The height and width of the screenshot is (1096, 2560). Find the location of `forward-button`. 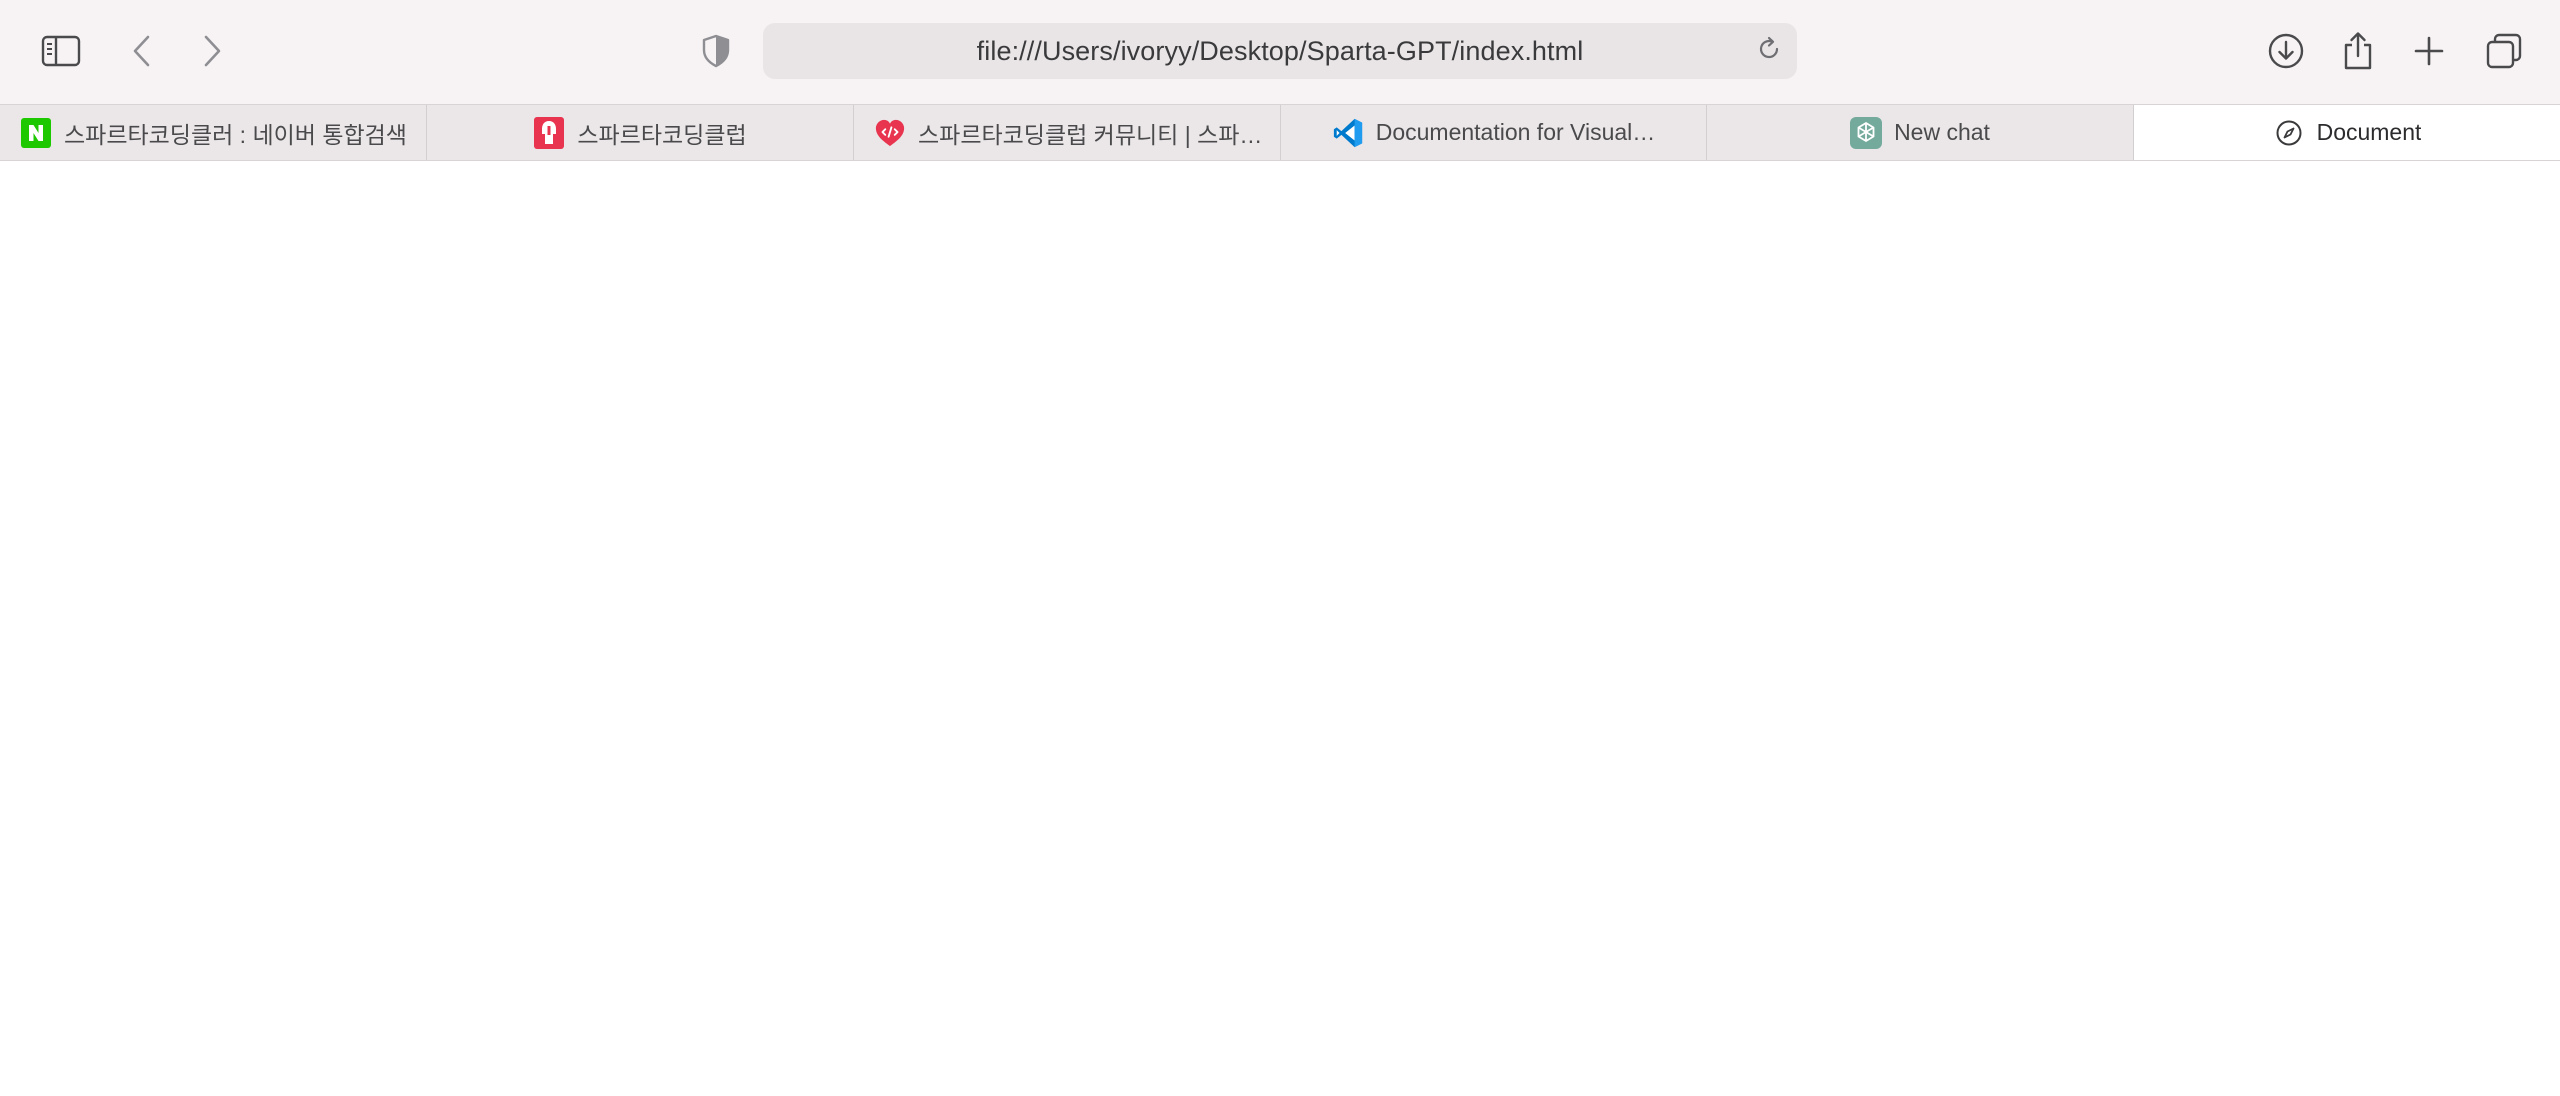

forward-button is located at coordinates (212, 51).